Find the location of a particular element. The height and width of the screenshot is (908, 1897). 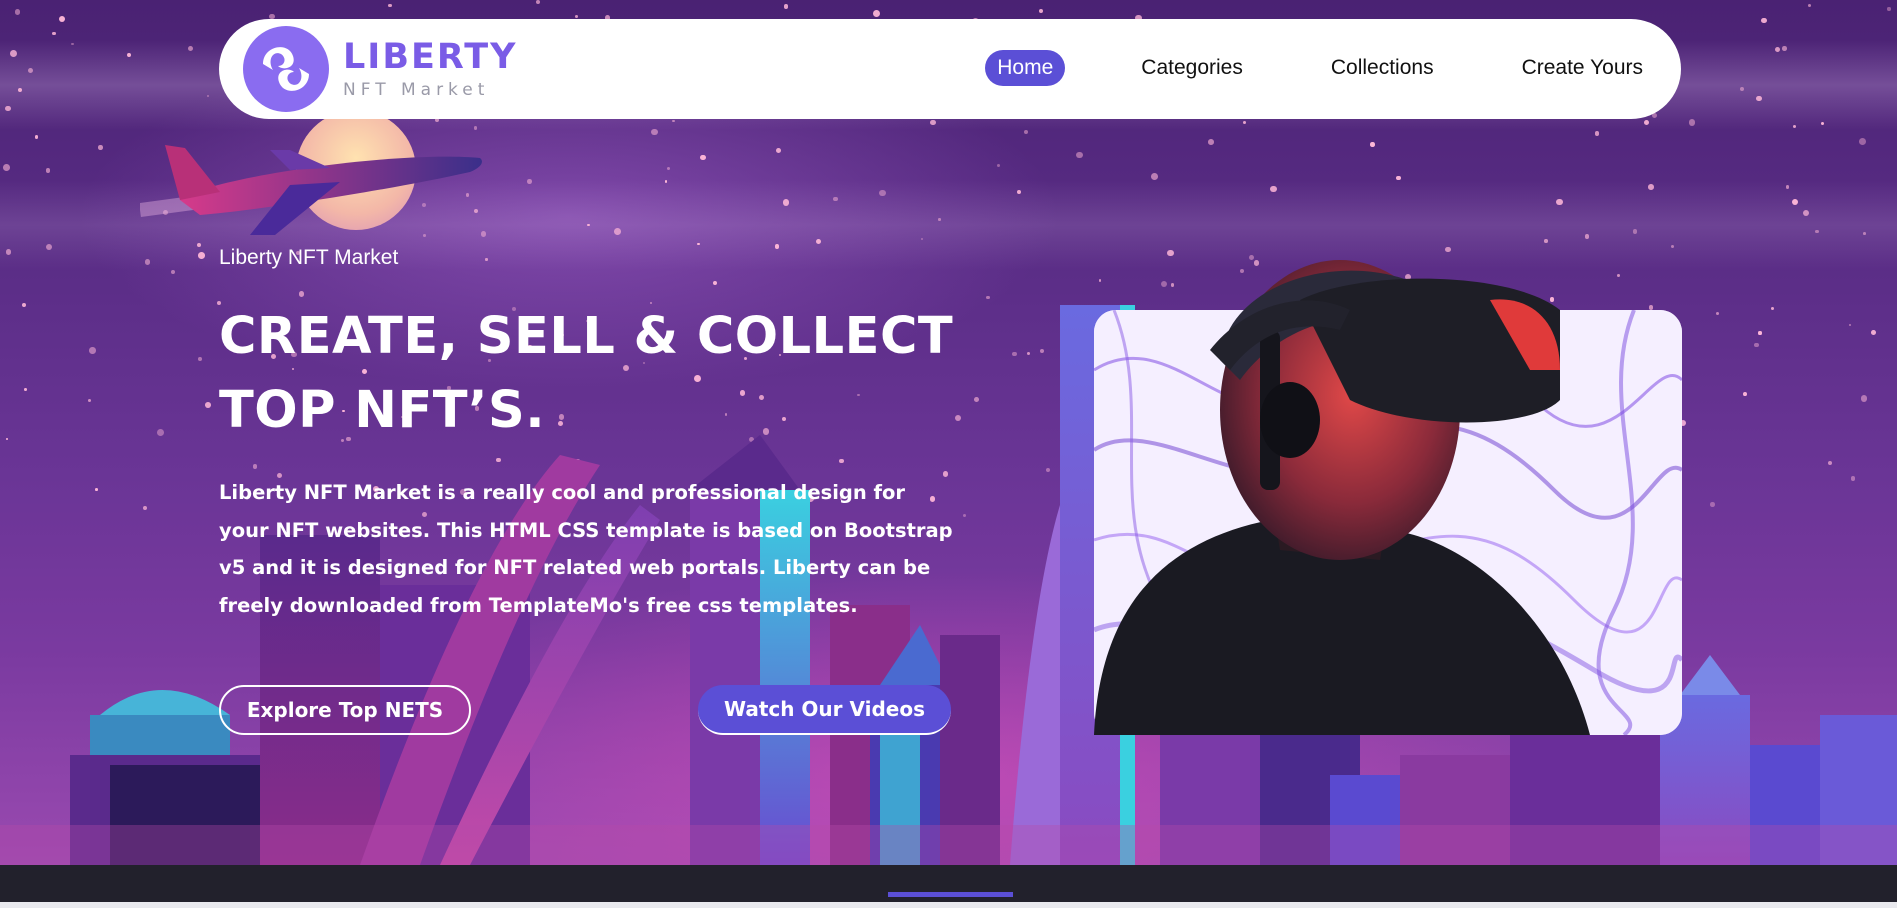

brand-logo: LIBERTY NFT Market is located at coordinates (380, 69).